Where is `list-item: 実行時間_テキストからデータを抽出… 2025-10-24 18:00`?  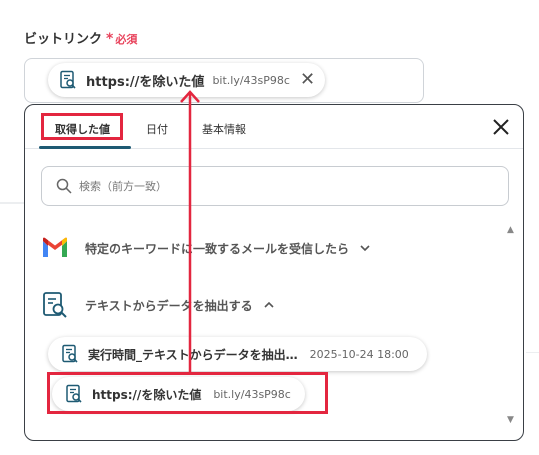 list-item: 実行時間_テキストからデータを抽出… 2025-10-24 18:00 is located at coordinates (237, 354).